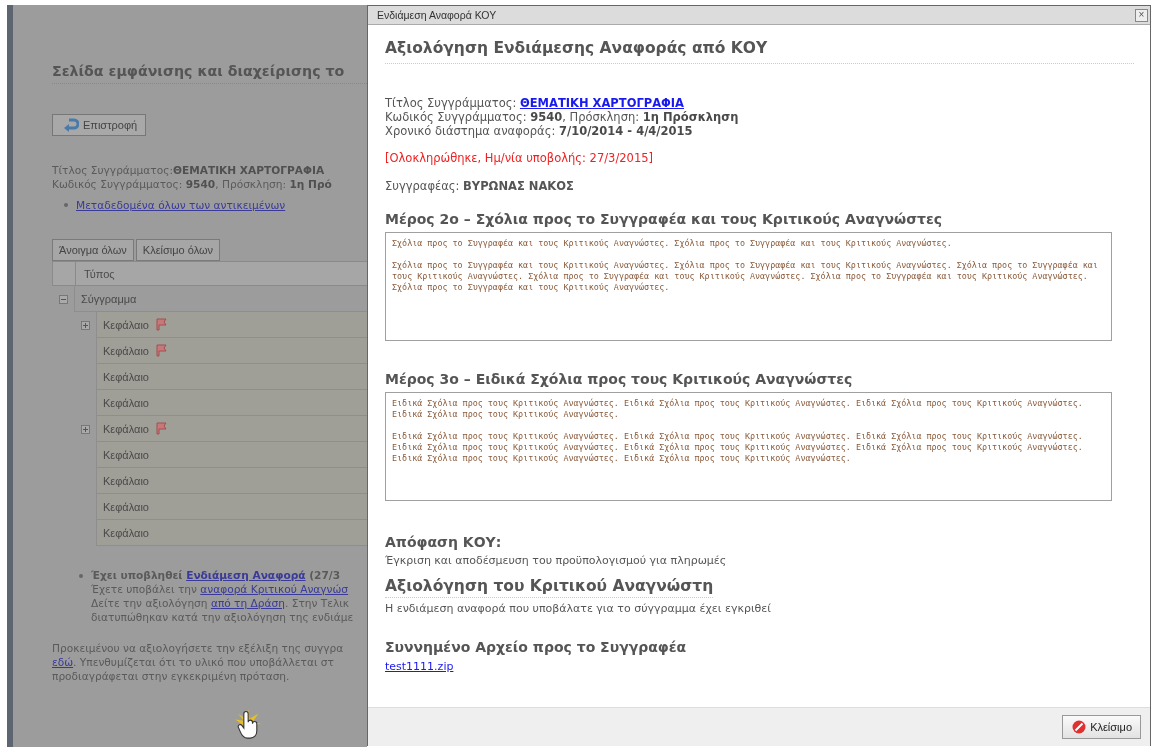 The image size is (1151, 747). I want to click on info-line: Τίτλος Συγγράμματος:ΘΕΜΑΤΙΚΗ ΧΑΡΤΟΓΡΑΦΙΑ, so click(189, 170).